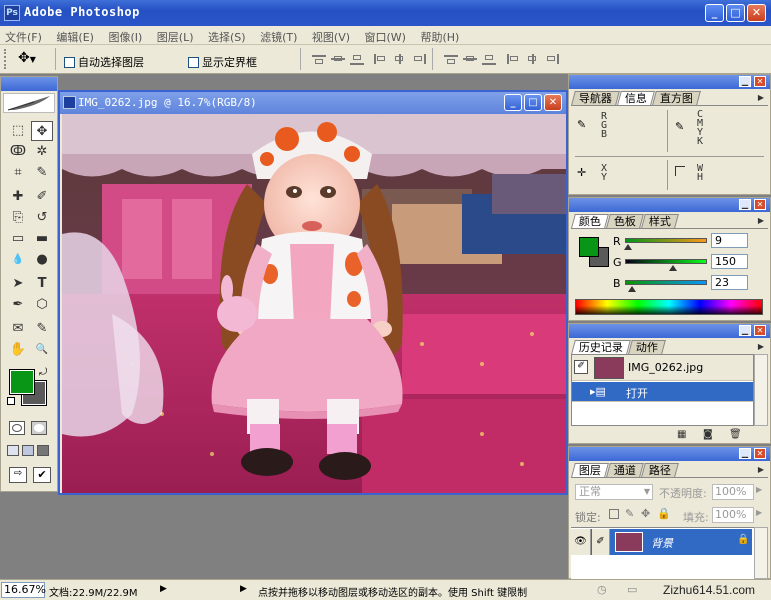  I want to click on minimize-button: _, so click(714, 13).